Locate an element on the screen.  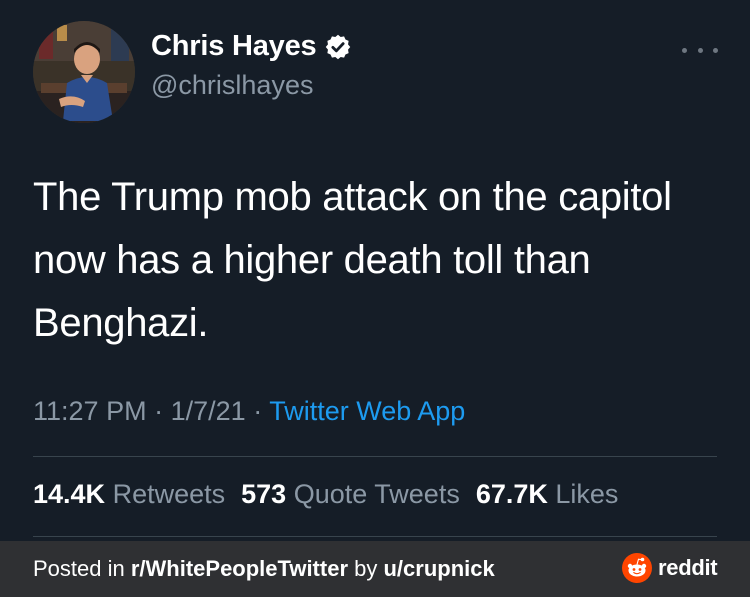
verified-badge-icon is located at coordinates (338, 47).